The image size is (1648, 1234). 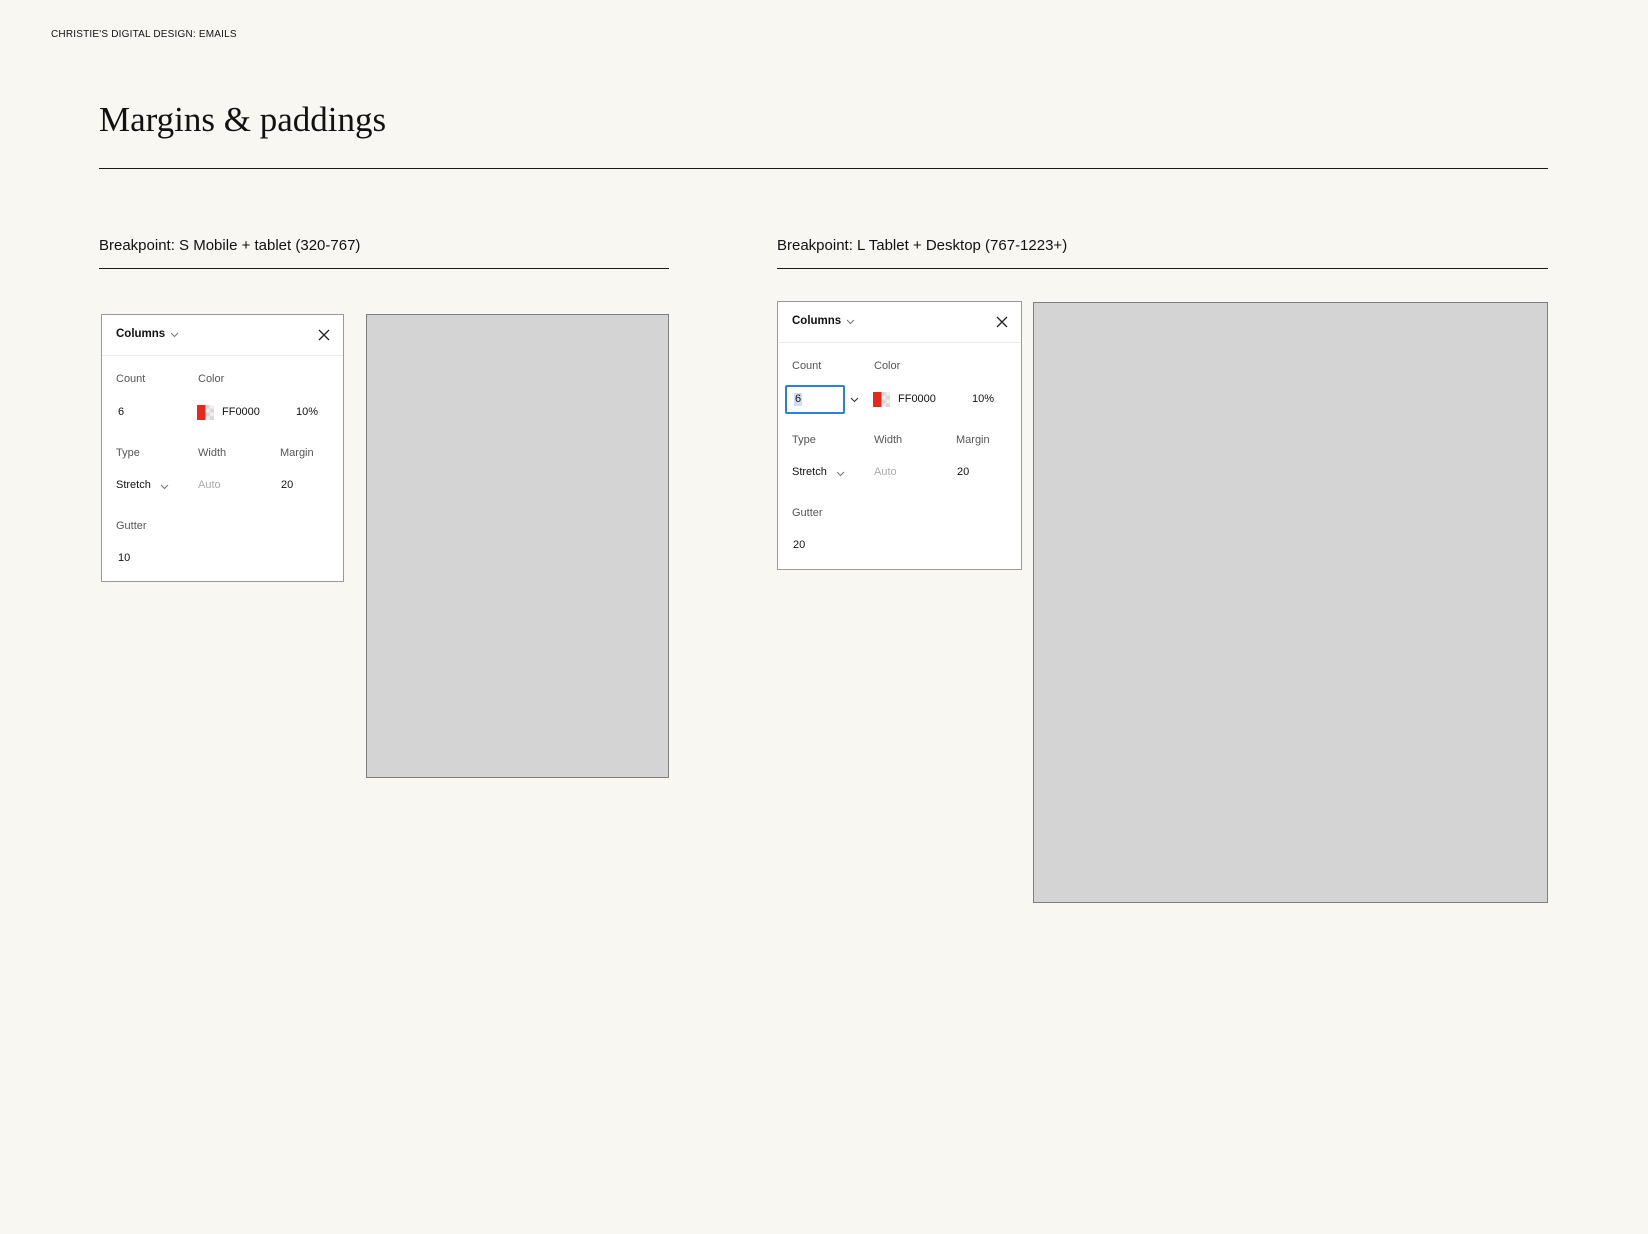 I want to click on artboard-small, so click(x=517, y=546).